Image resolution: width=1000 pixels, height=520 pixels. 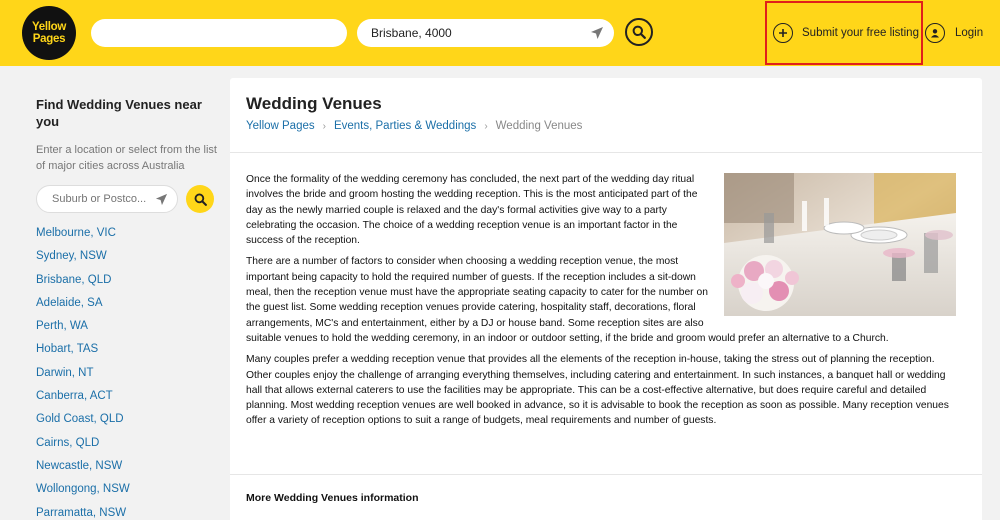 What do you see at coordinates (840, 244) in the screenshot?
I see `wedding-table-photo` at bounding box center [840, 244].